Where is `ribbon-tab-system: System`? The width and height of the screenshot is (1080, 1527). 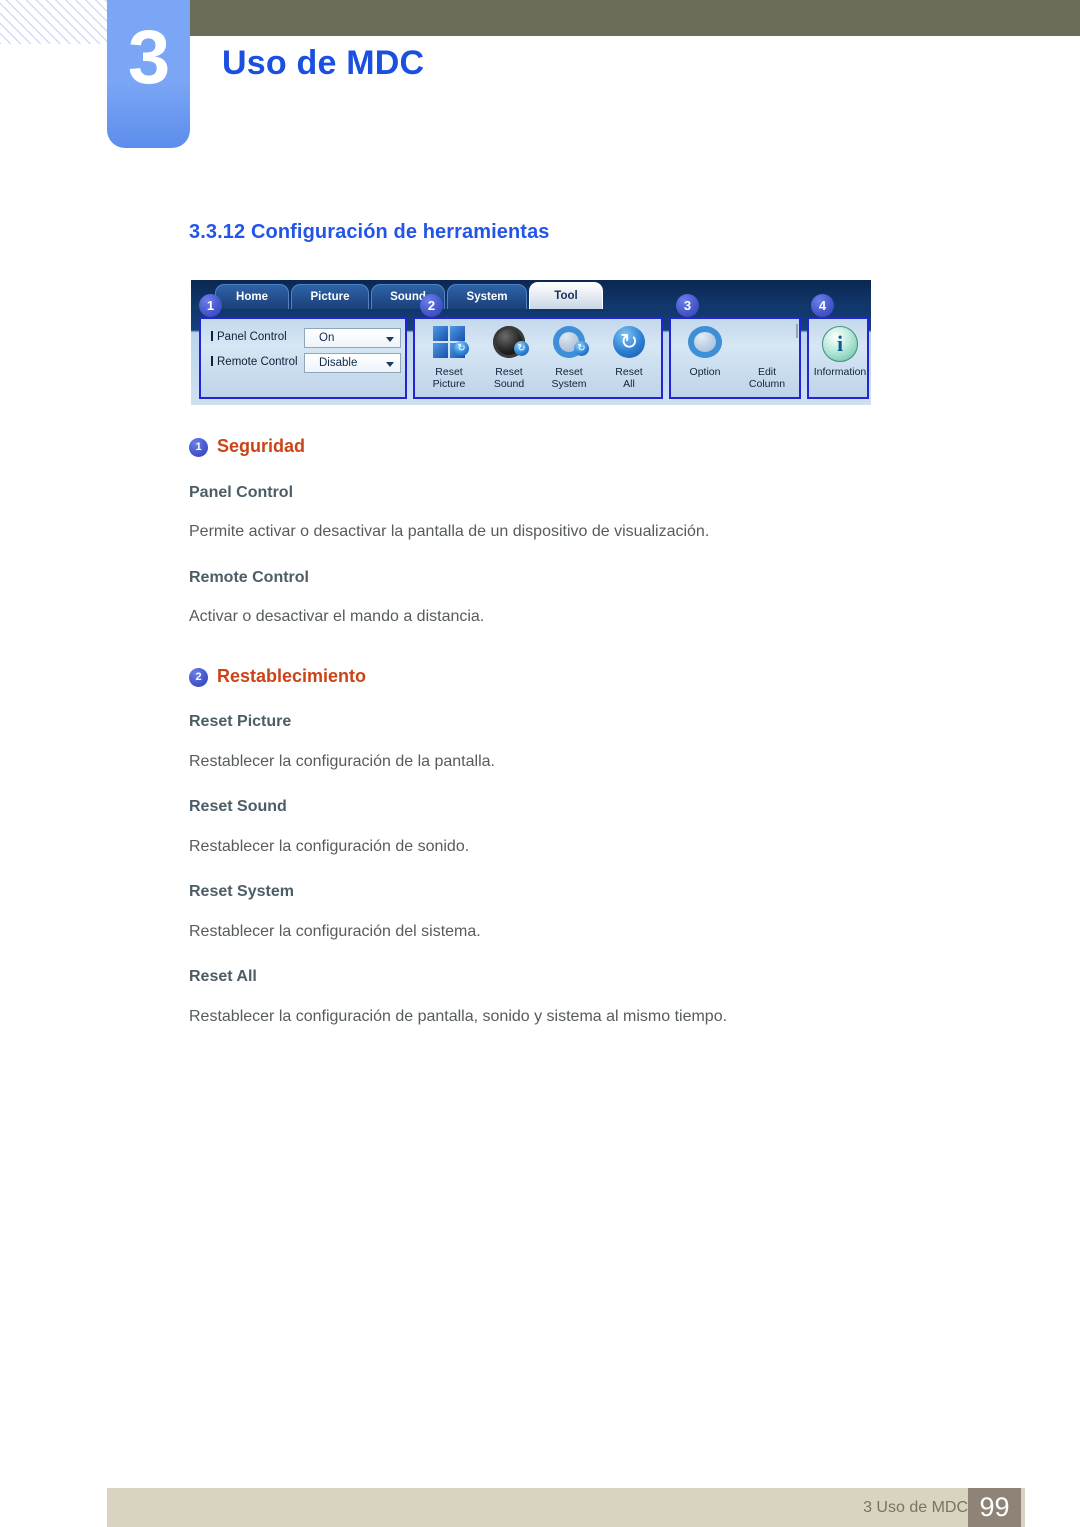
ribbon-tab-system: System is located at coordinates (487, 296).